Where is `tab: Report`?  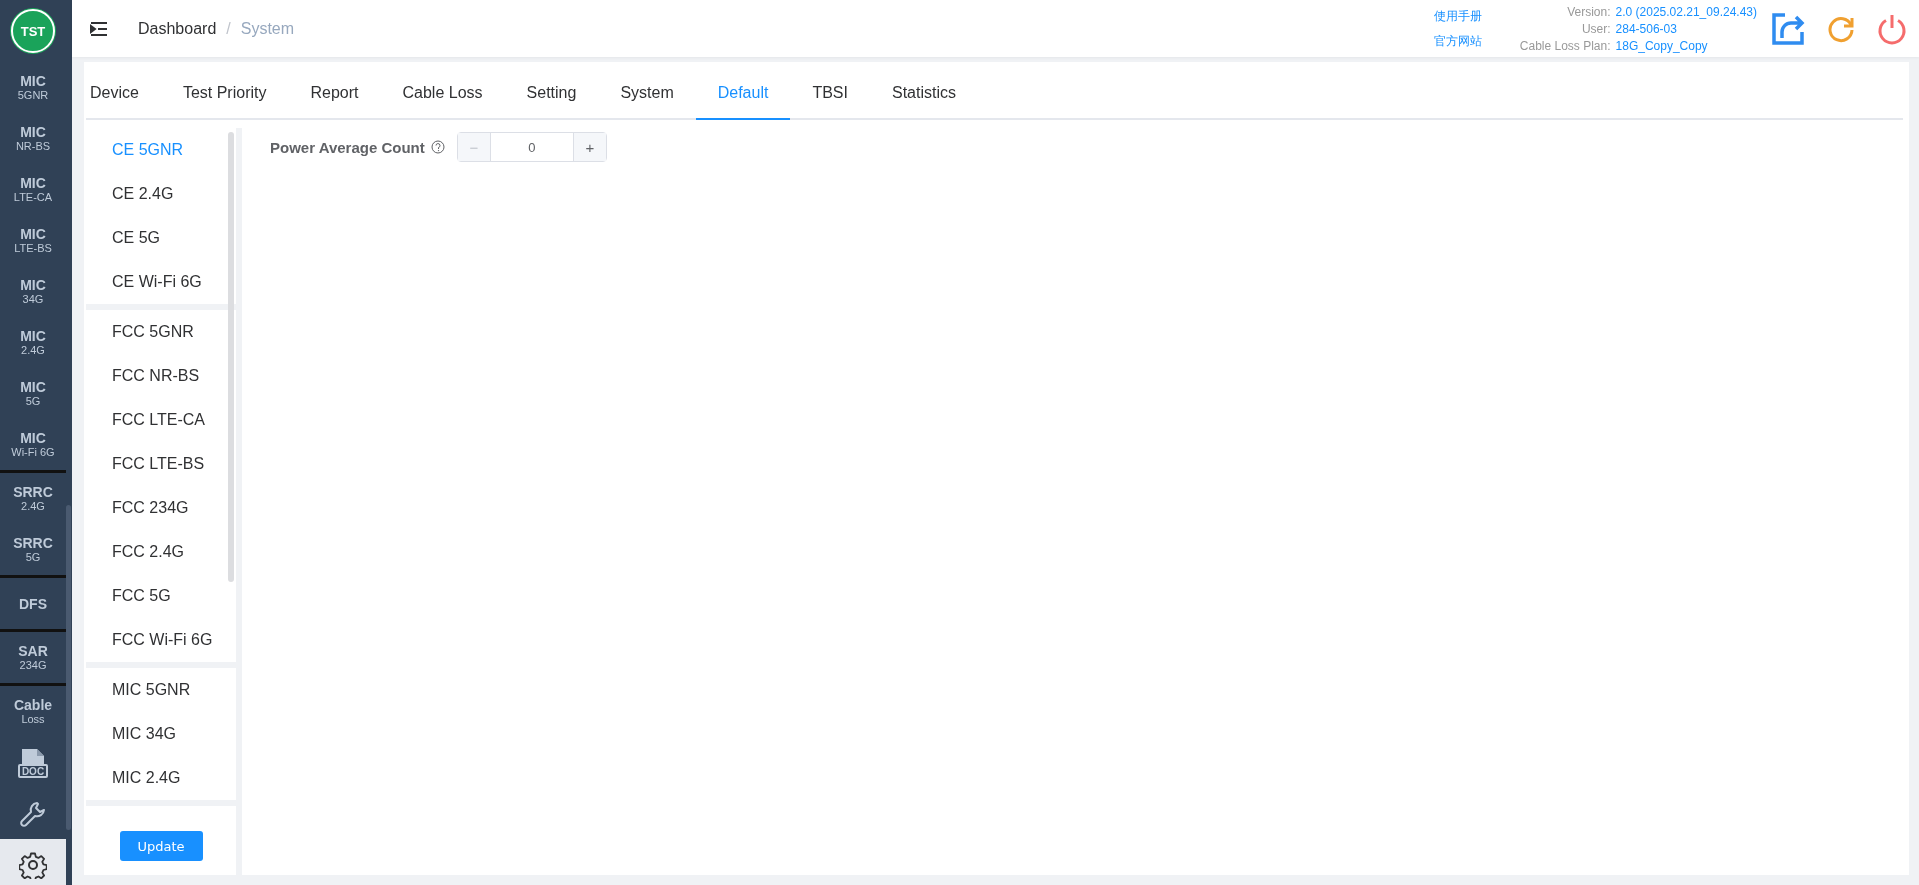
tab: Report is located at coordinates (334, 94).